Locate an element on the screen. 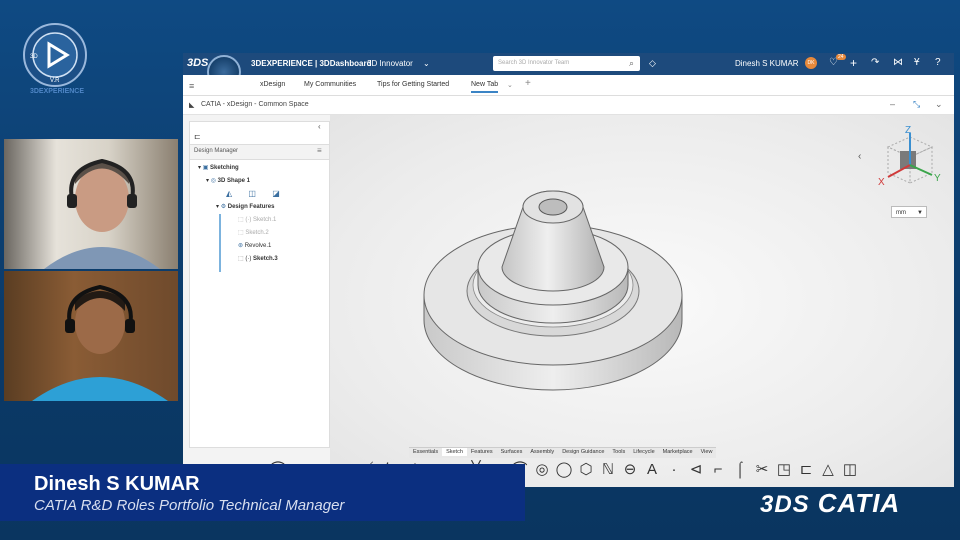 The image size is (960, 540). tab-xdesign: xDesign is located at coordinates (272, 84).